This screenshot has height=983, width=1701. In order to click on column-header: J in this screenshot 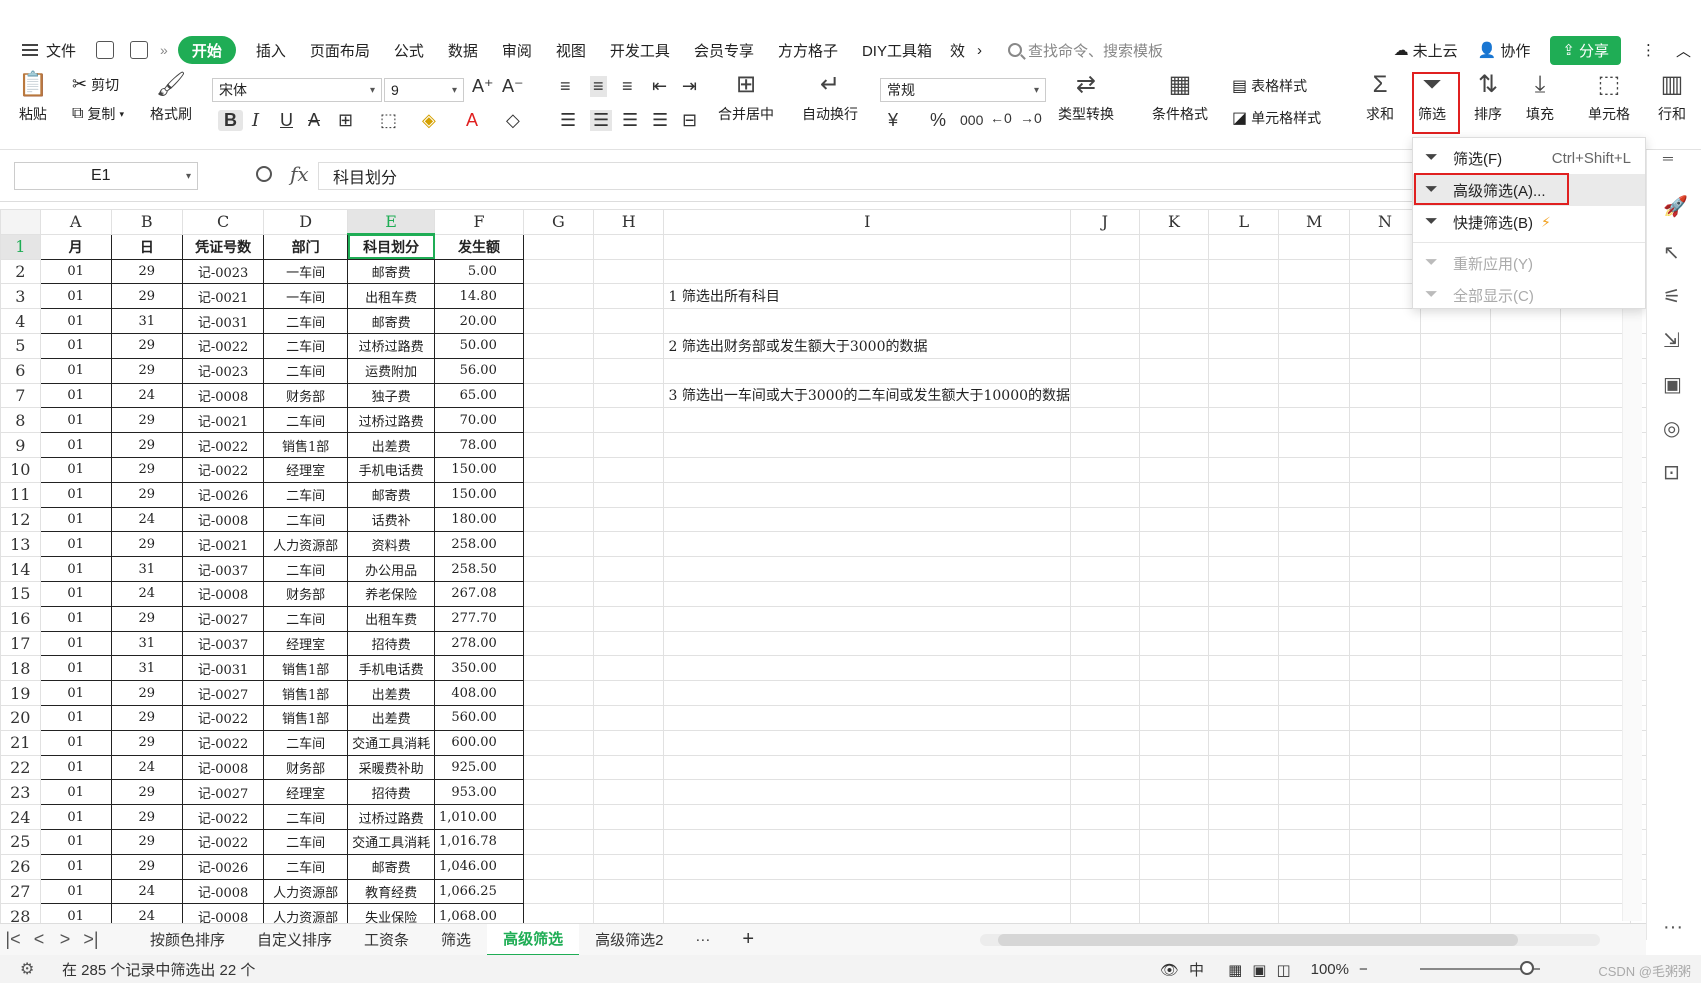, I will do `click(1105, 222)`.